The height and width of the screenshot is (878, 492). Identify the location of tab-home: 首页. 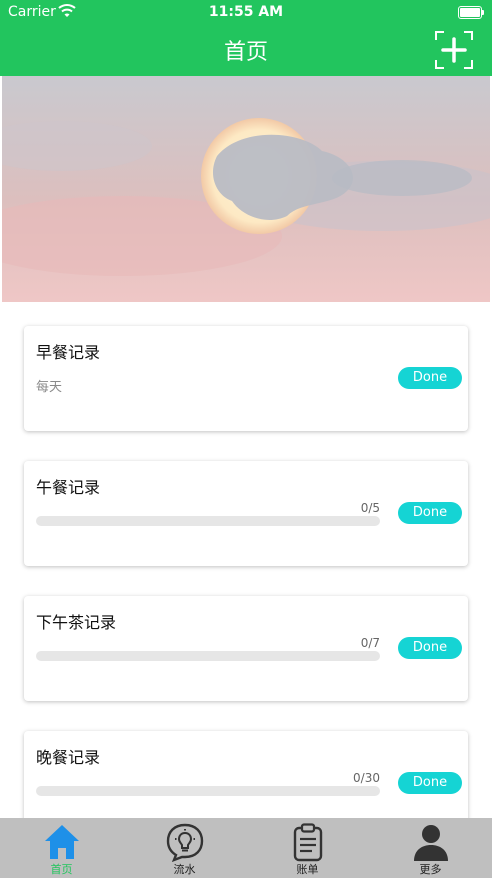
(61, 848).